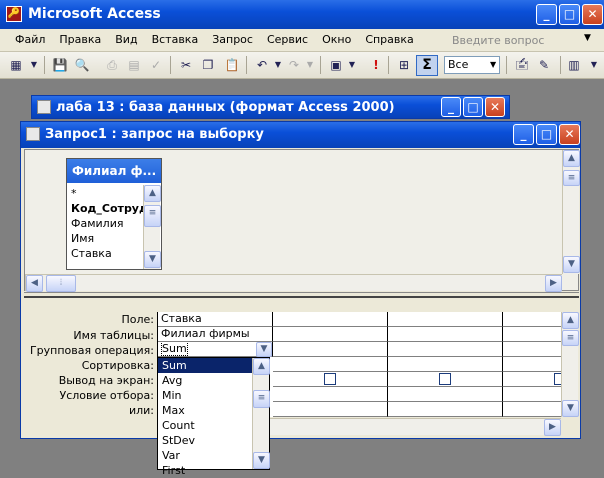  I want to click on undo-icon: ↶, so click(262, 65).